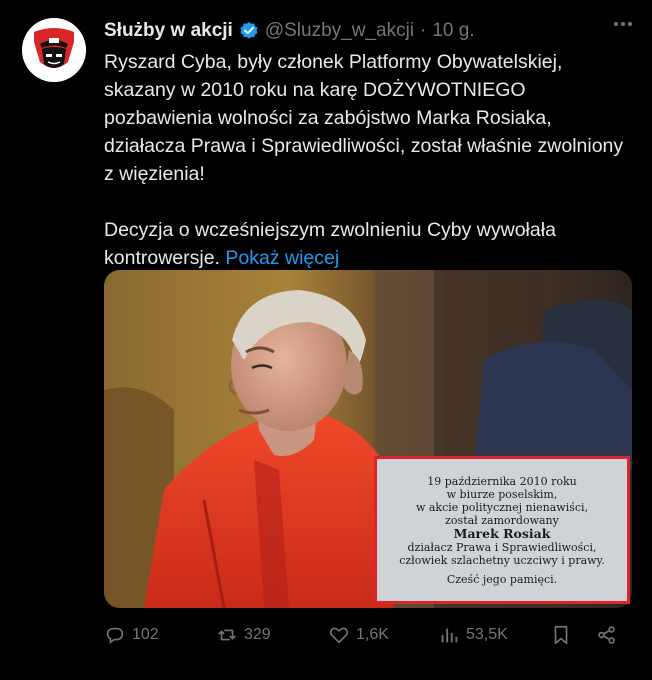 The width and height of the screenshot is (652, 680). Describe the element at coordinates (487, 634) in the screenshot. I see `views-count: 53,5K` at that location.